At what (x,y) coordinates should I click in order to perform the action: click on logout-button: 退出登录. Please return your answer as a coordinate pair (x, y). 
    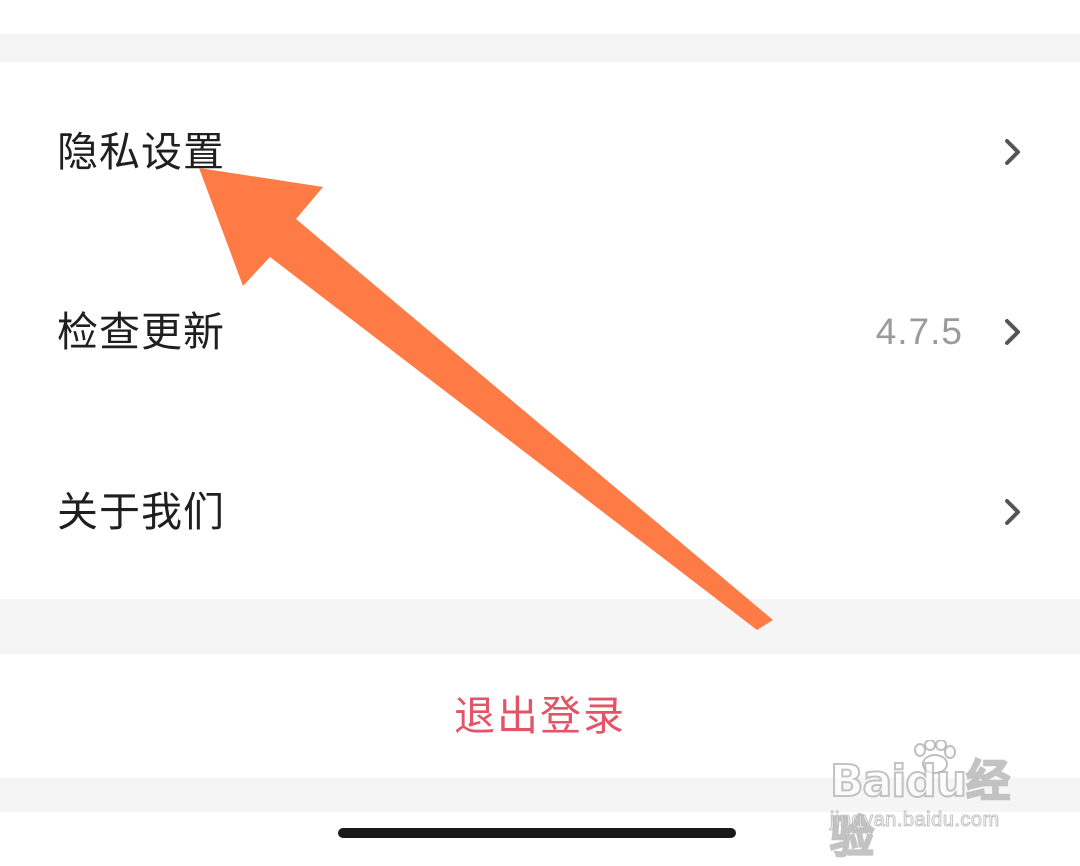
    Looking at the image, I should click on (540, 716).